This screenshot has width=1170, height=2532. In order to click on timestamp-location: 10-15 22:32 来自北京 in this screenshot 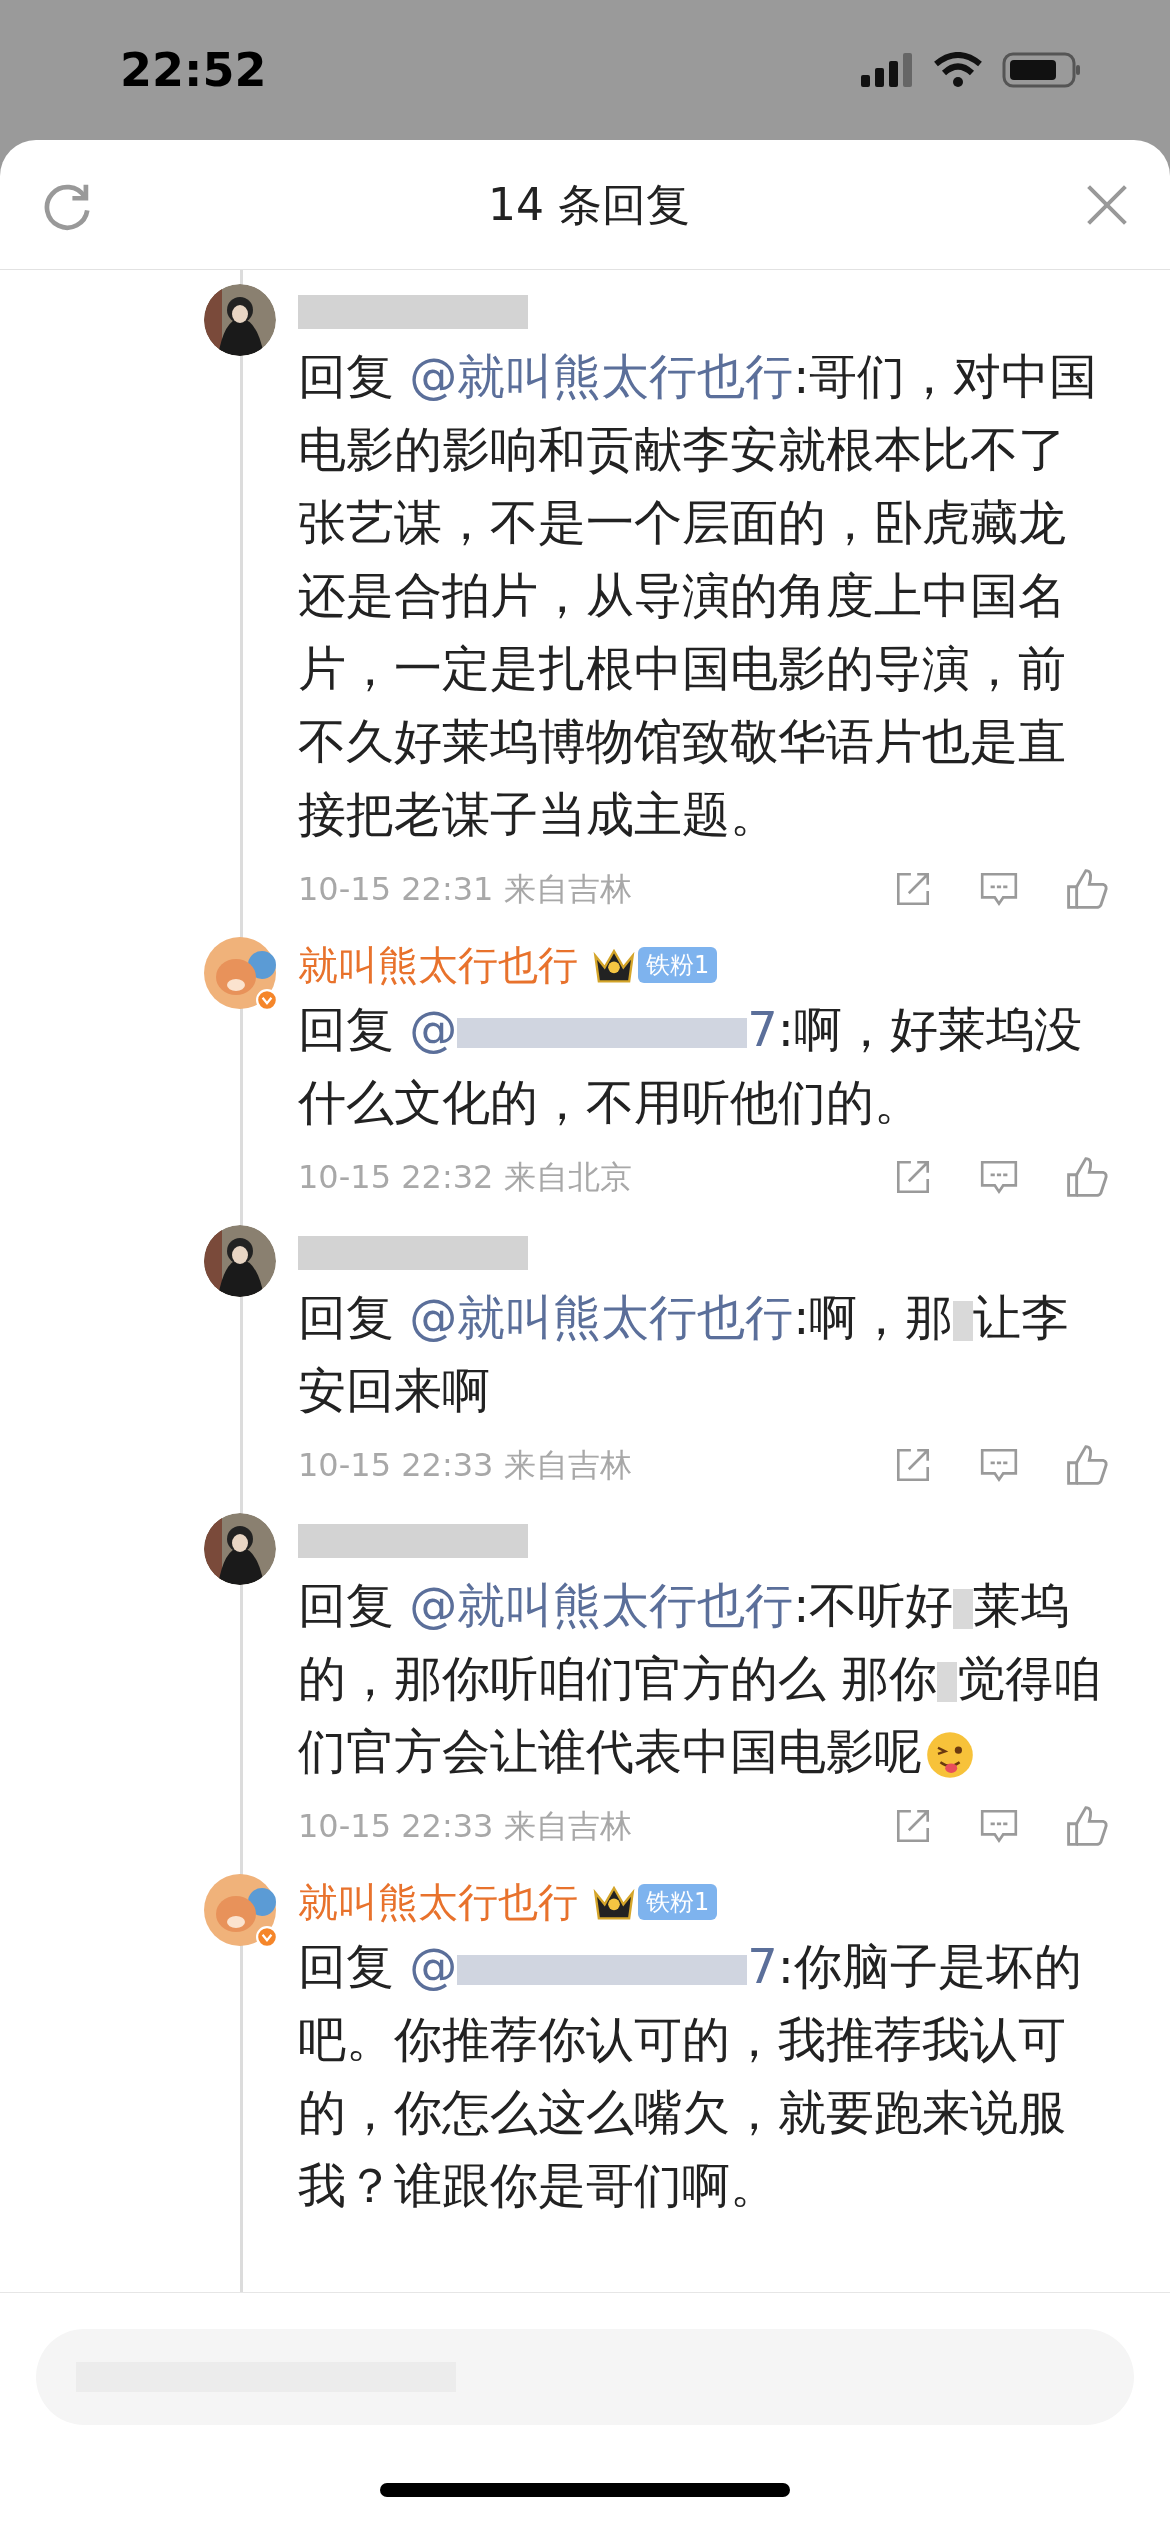, I will do `click(465, 1177)`.